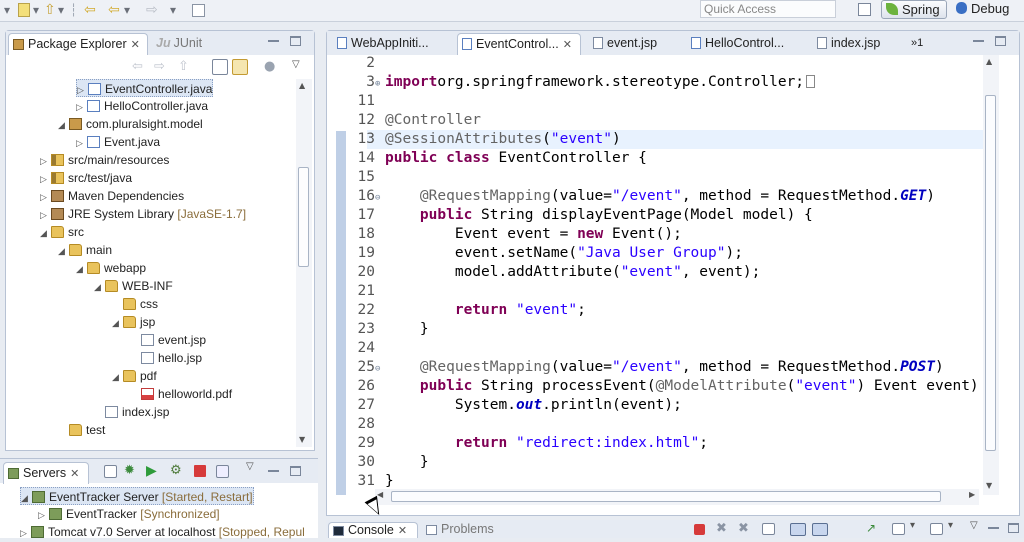 The height and width of the screenshot is (542, 1024). What do you see at coordinates (135, 304) in the screenshot?
I see `tree-item: css` at bounding box center [135, 304].